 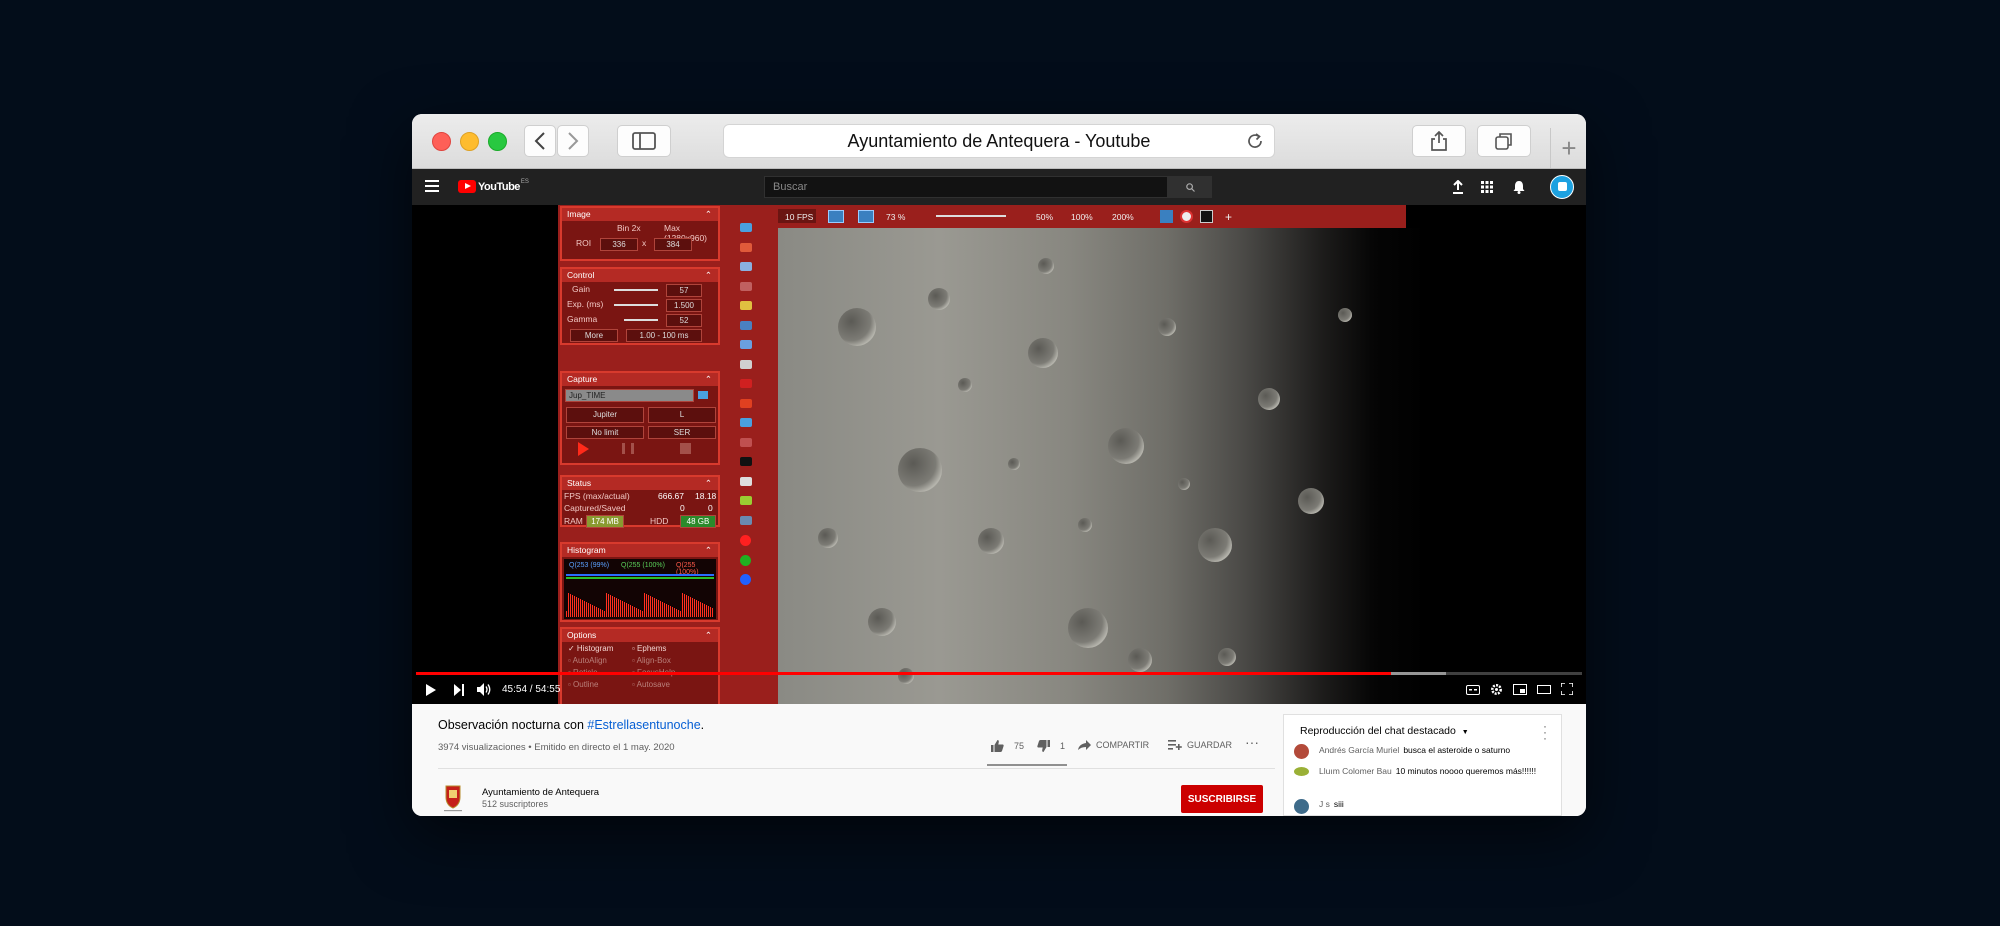 I want to click on volume-icon, so click(x=484, y=689).